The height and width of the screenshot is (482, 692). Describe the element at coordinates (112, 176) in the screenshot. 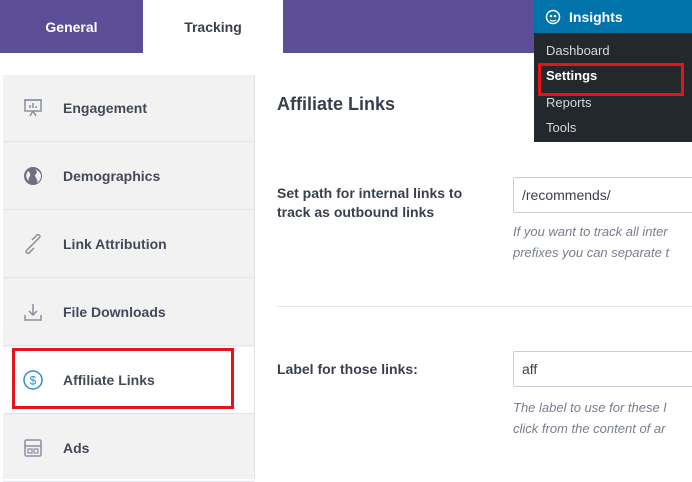

I see `sidebar-item-label: Demographics` at that location.